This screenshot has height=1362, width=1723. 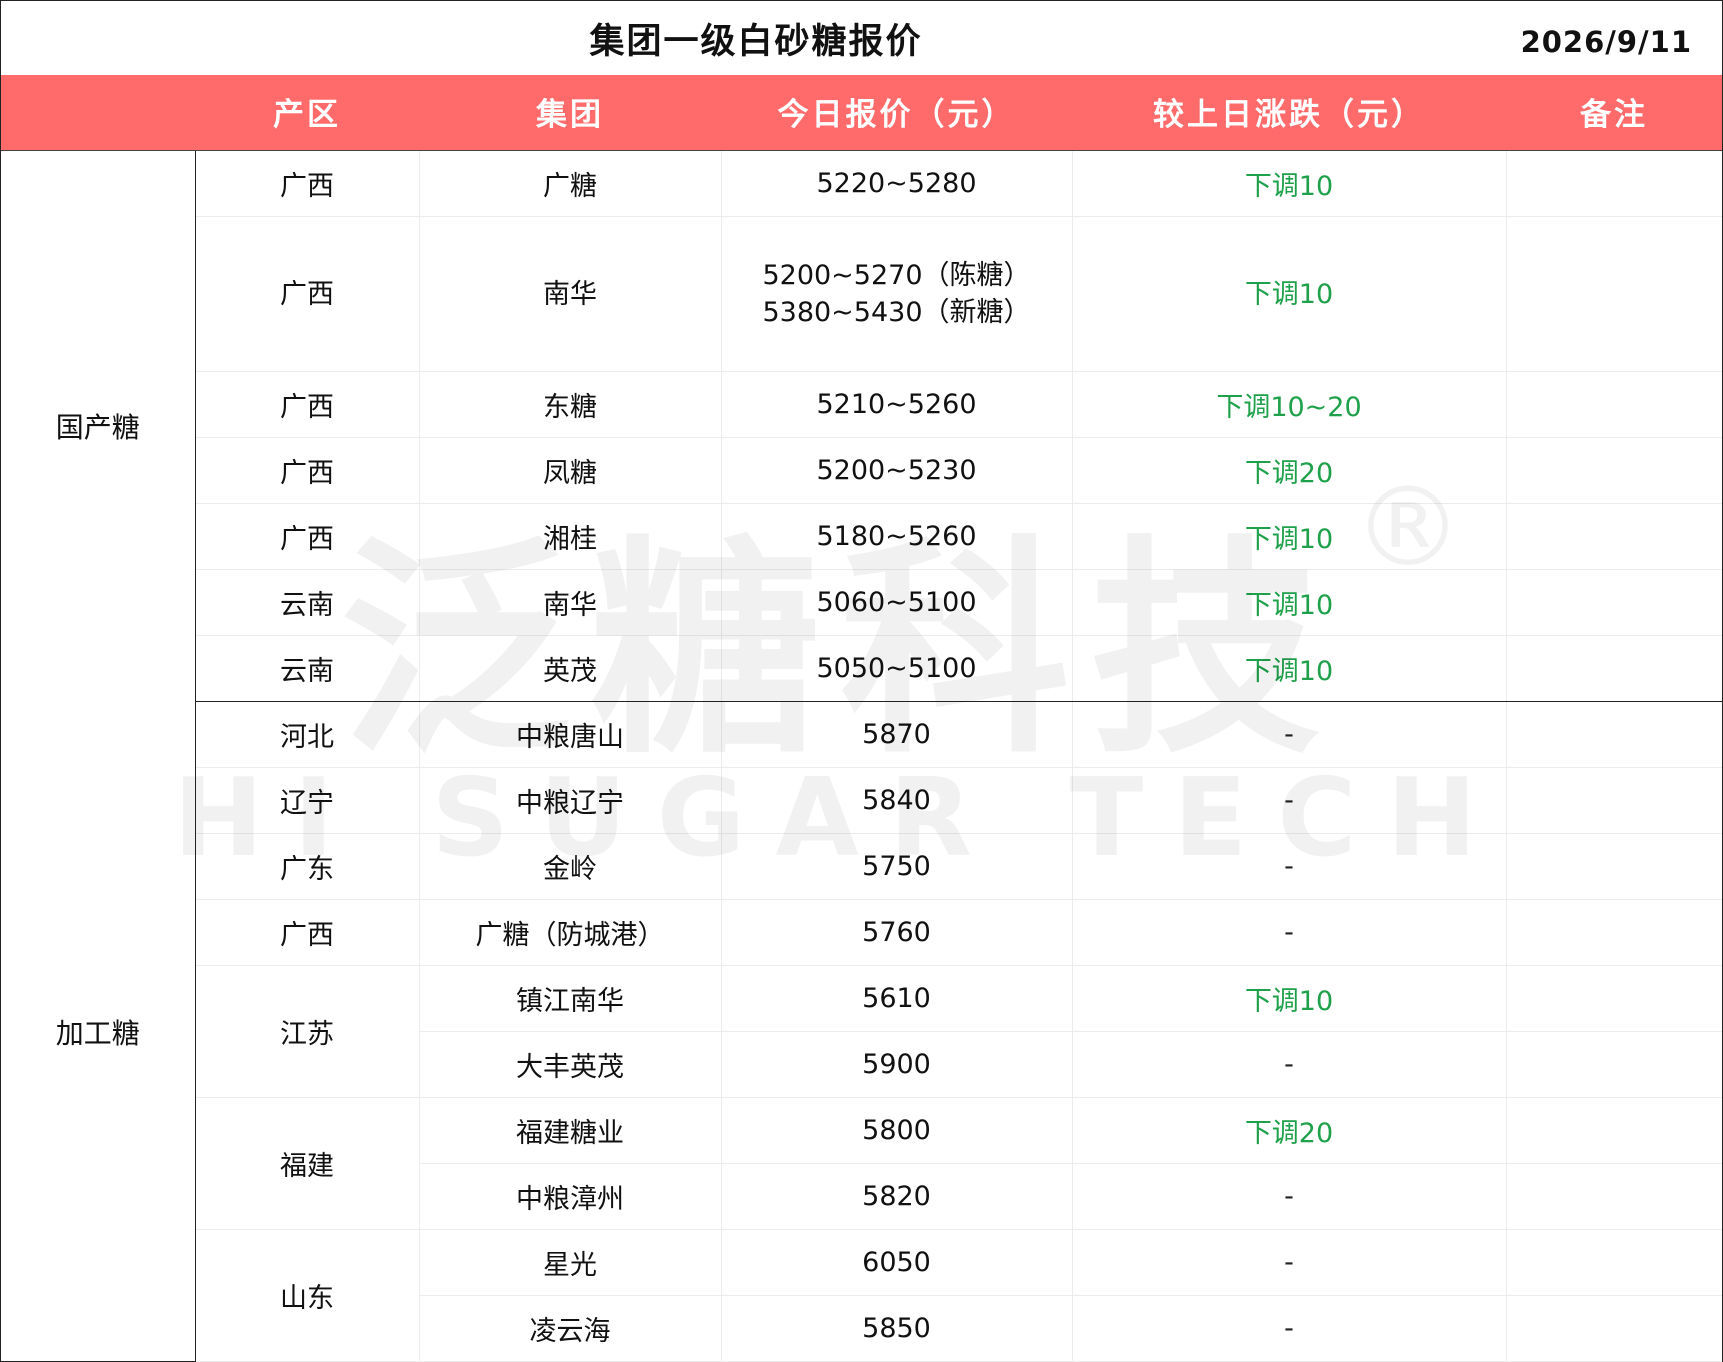 What do you see at coordinates (897, 404) in the screenshot?
I see `price-cell: 5210~5260` at bounding box center [897, 404].